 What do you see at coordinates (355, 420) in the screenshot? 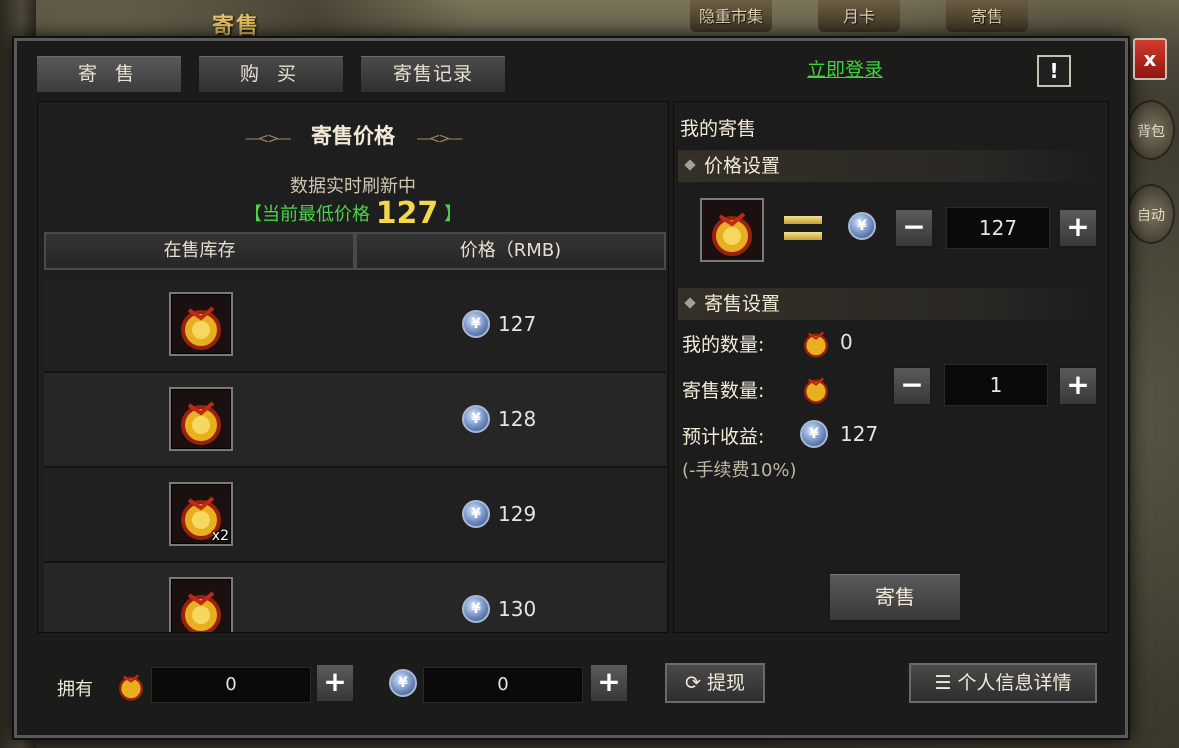
I see `table-row: ¥ 128` at bounding box center [355, 420].